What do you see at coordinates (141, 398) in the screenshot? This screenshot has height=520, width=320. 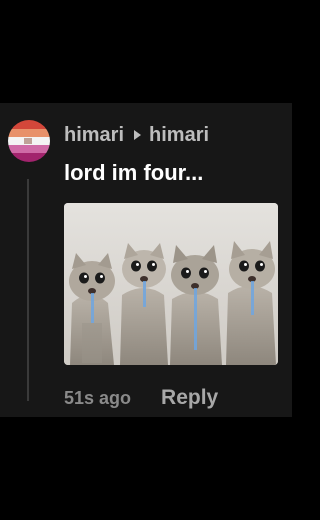 I see `comment-footer: 51s ago Reply` at bounding box center [141, 398].